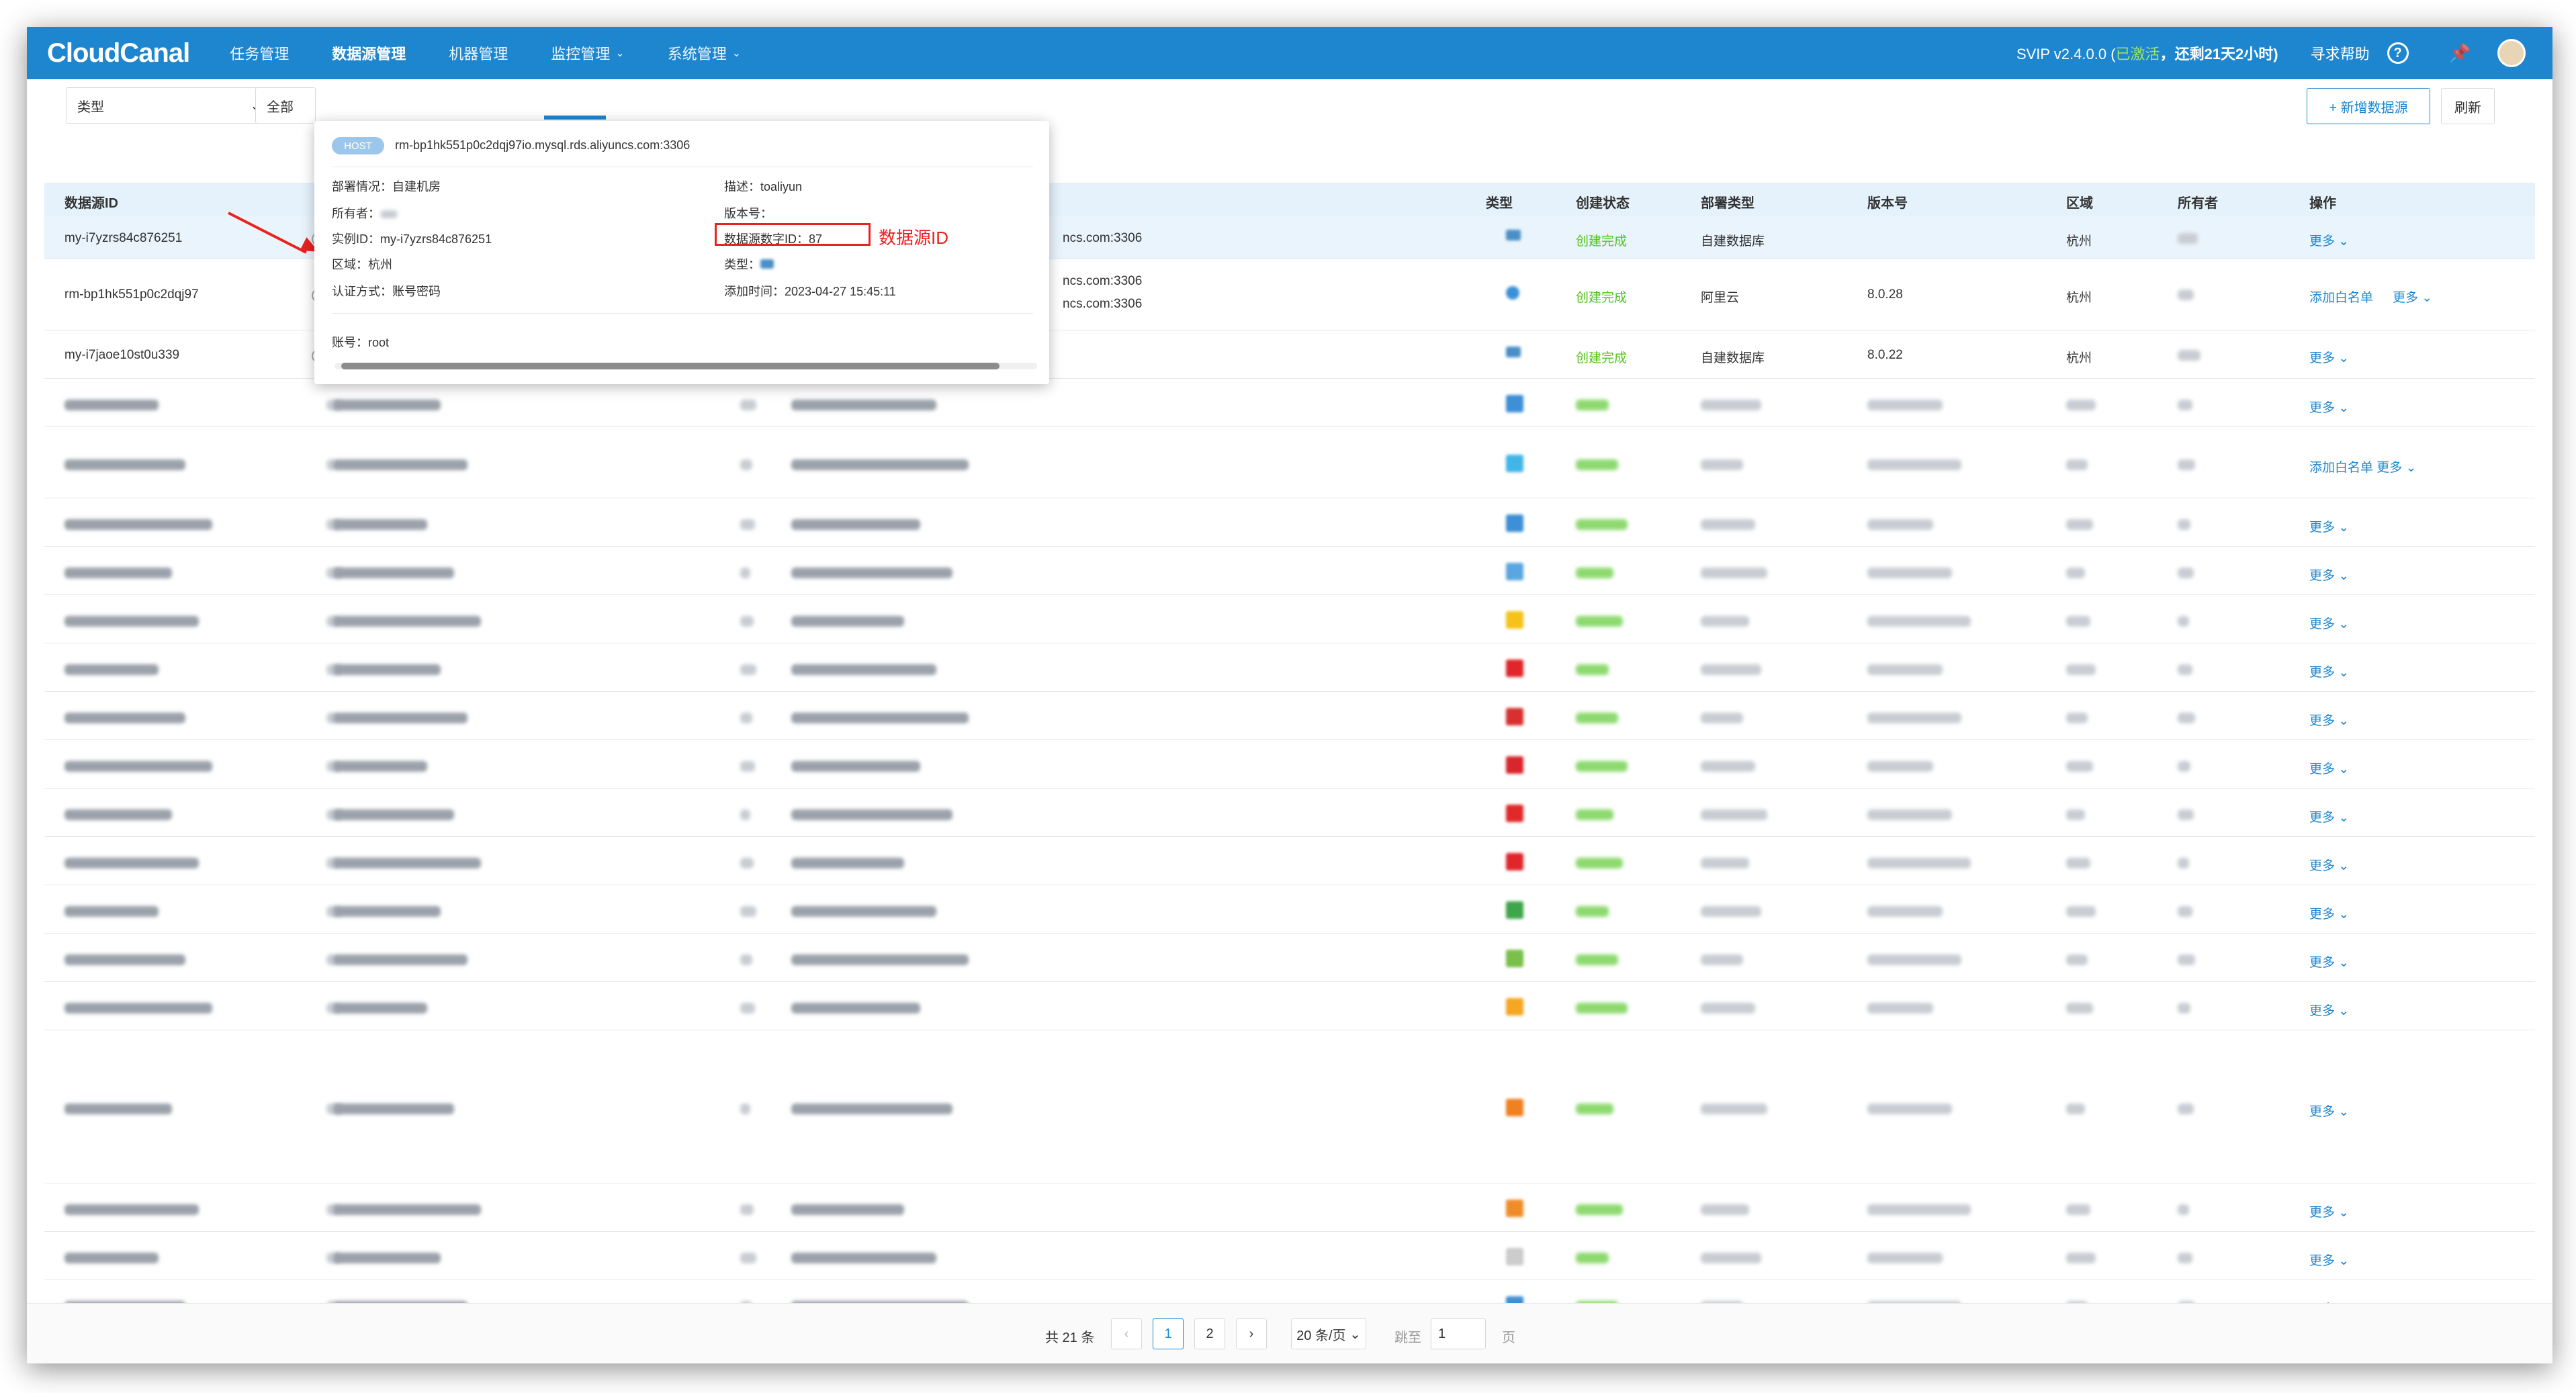 This screenshot has width=2576, height=1393. I want to click on col-owner: 所有者, so click(2198, 203).